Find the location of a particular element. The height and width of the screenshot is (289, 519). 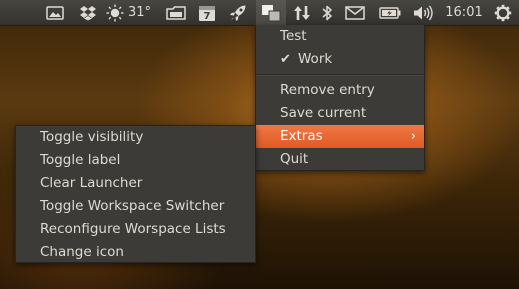

workspace-switcher-icon is located at coordinates (271, 12).